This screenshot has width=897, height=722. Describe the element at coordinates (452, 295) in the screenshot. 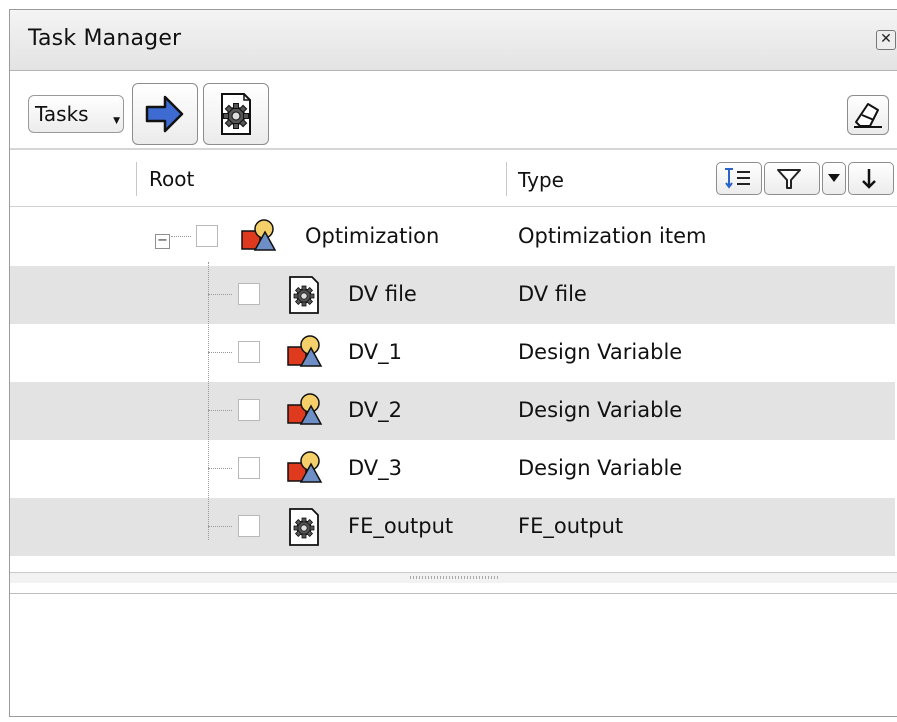

I see `tree-row: DV file DV file` at that location.